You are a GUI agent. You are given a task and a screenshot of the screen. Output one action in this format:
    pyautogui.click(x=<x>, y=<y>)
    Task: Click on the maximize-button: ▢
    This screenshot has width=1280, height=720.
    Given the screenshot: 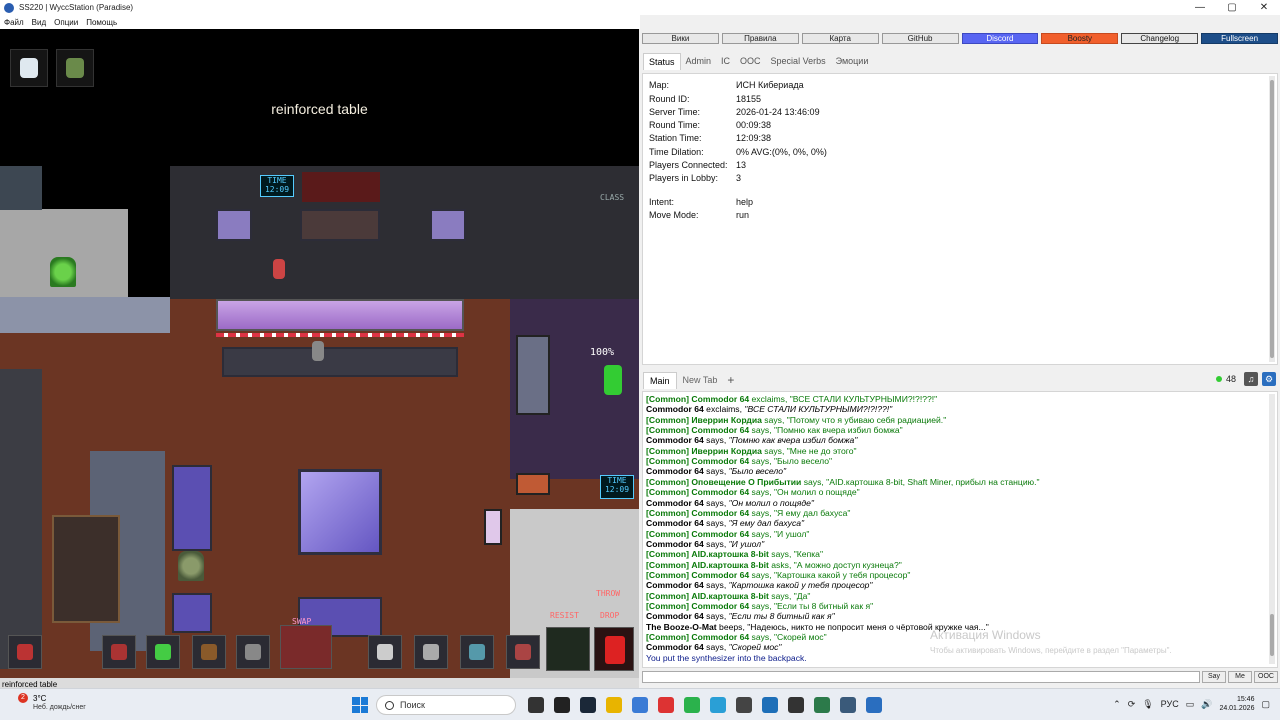 What is the action you would take?
    pyautogui.click(x=1232, y=7)
    